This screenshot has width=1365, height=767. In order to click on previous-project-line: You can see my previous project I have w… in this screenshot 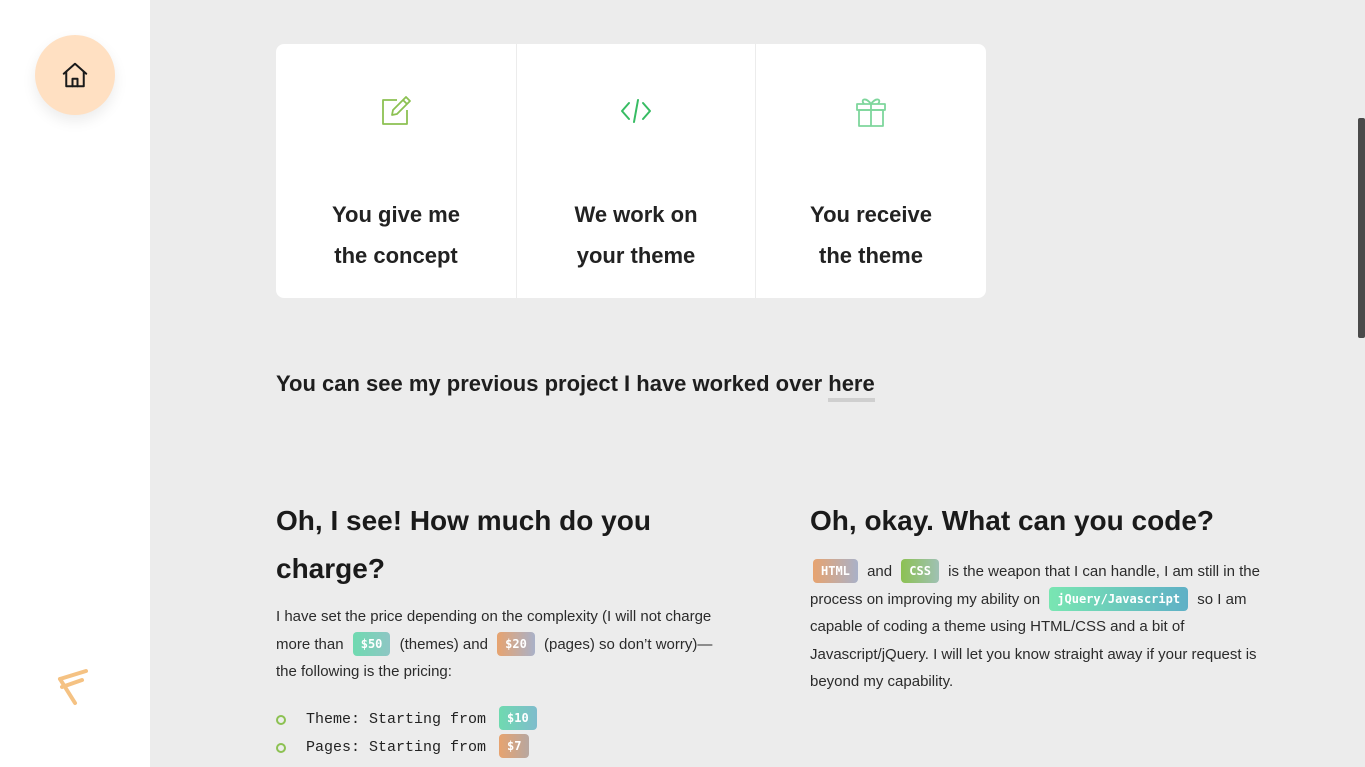, I will do `click(575, 386)`.